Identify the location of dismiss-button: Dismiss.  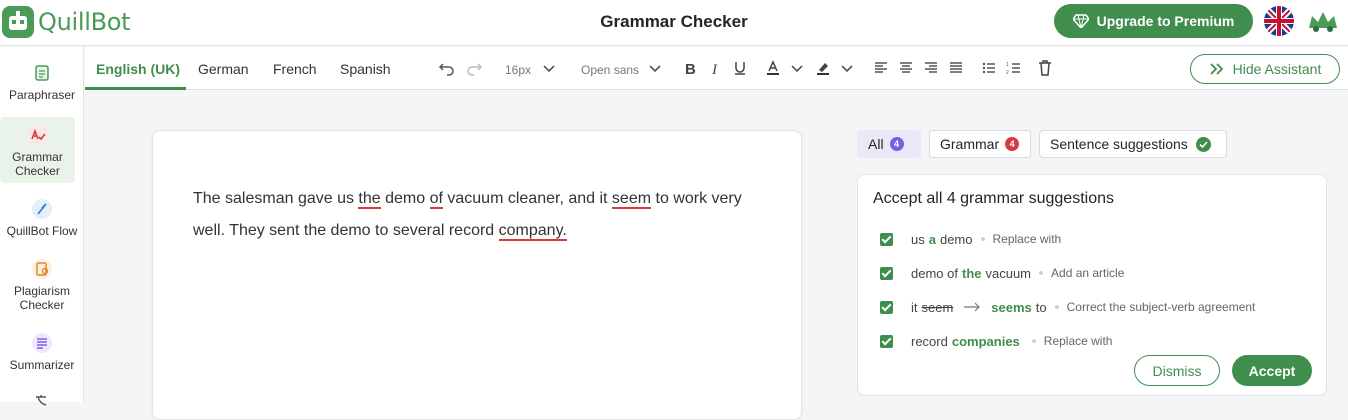
(1177, 370).